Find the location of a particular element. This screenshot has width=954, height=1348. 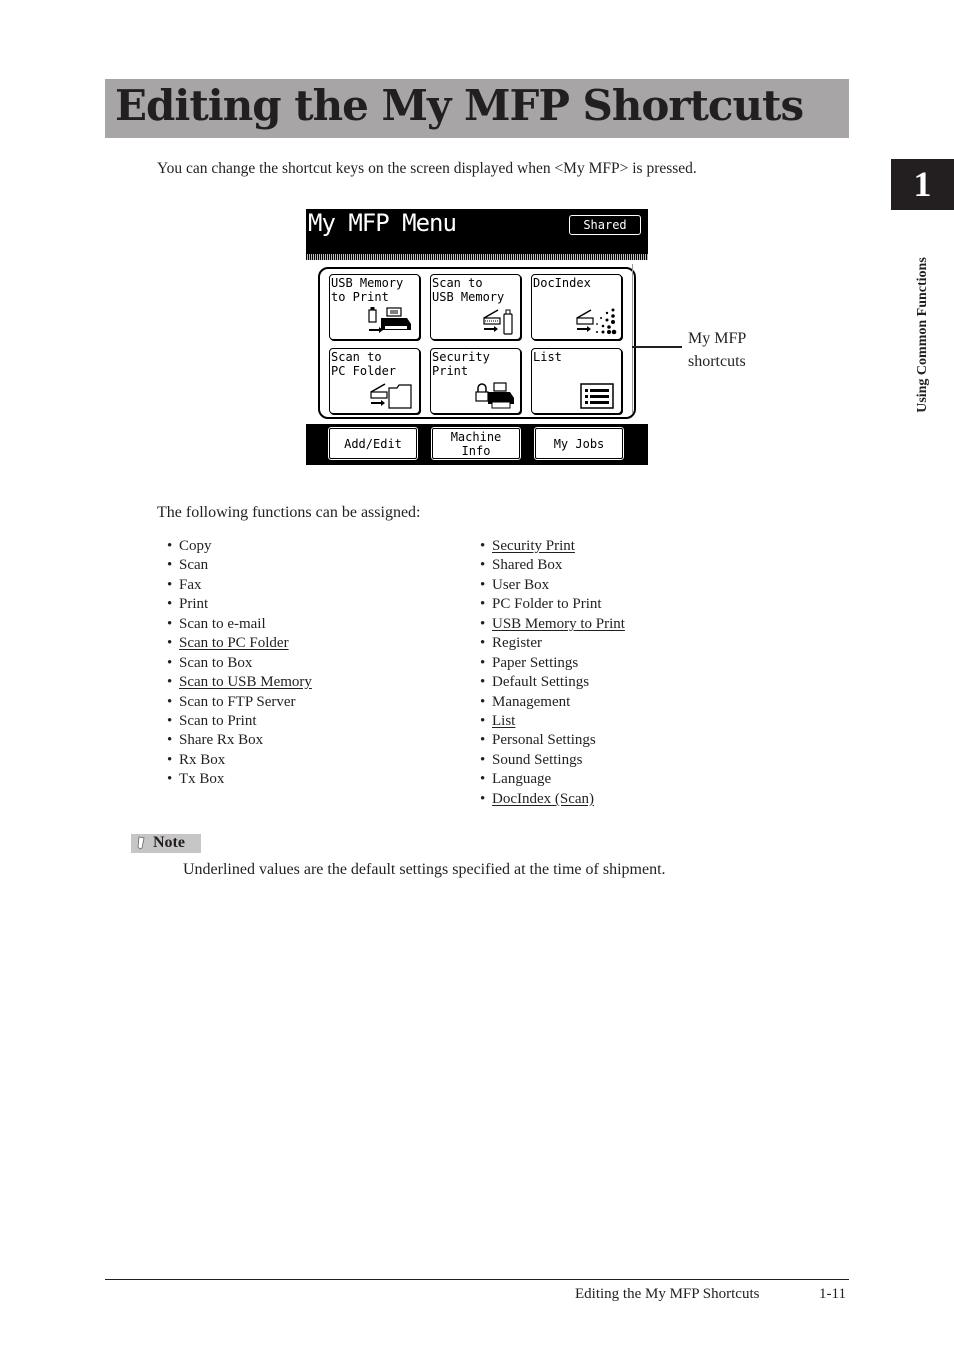

footer-page-number: 1-11 is located at coordinates (832, 1294).